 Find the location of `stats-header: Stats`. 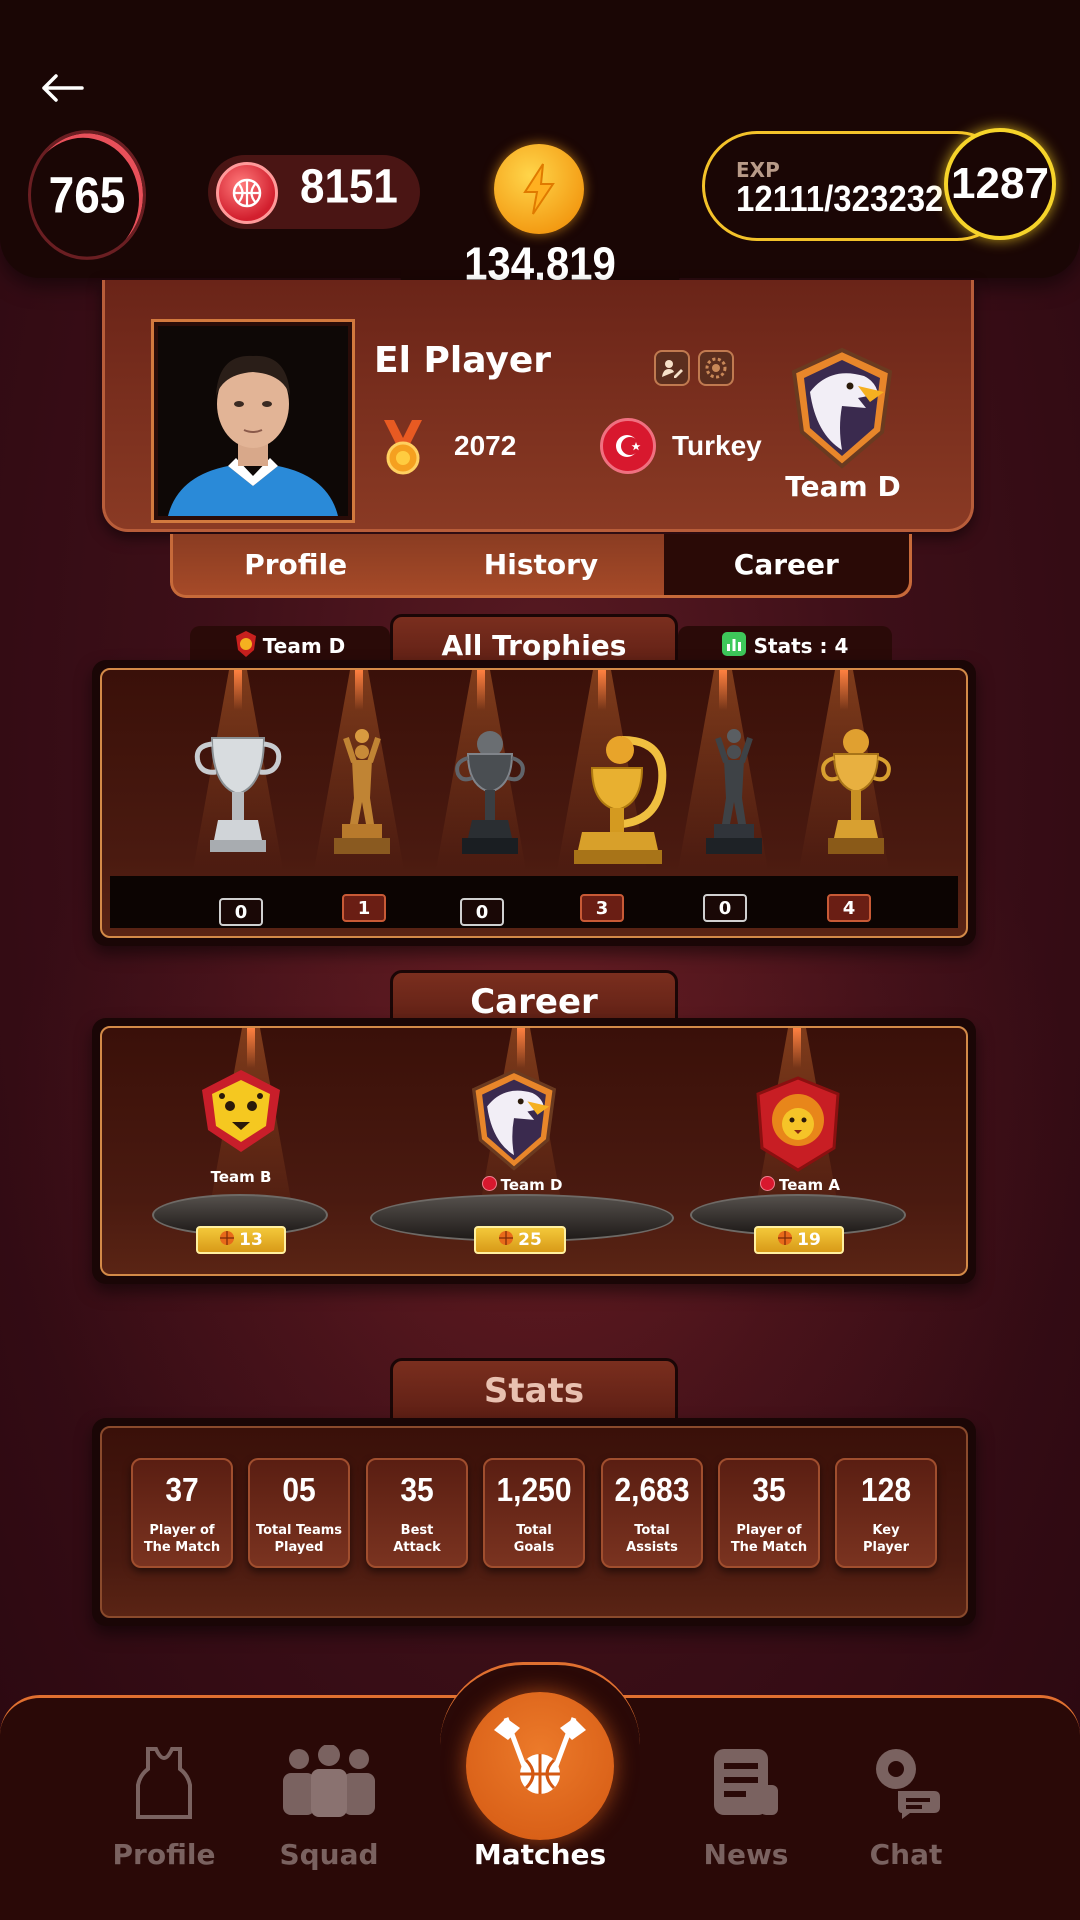

stats-header: Stats is located at coordinates (534, 1391).